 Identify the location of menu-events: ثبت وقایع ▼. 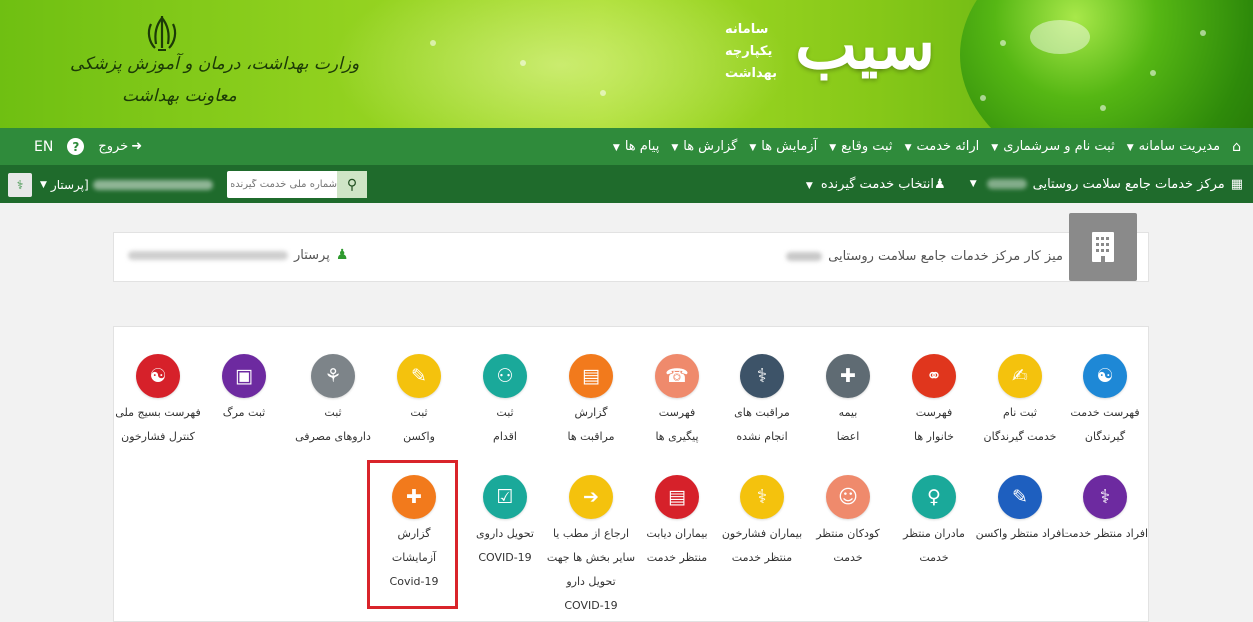
(860, 146).